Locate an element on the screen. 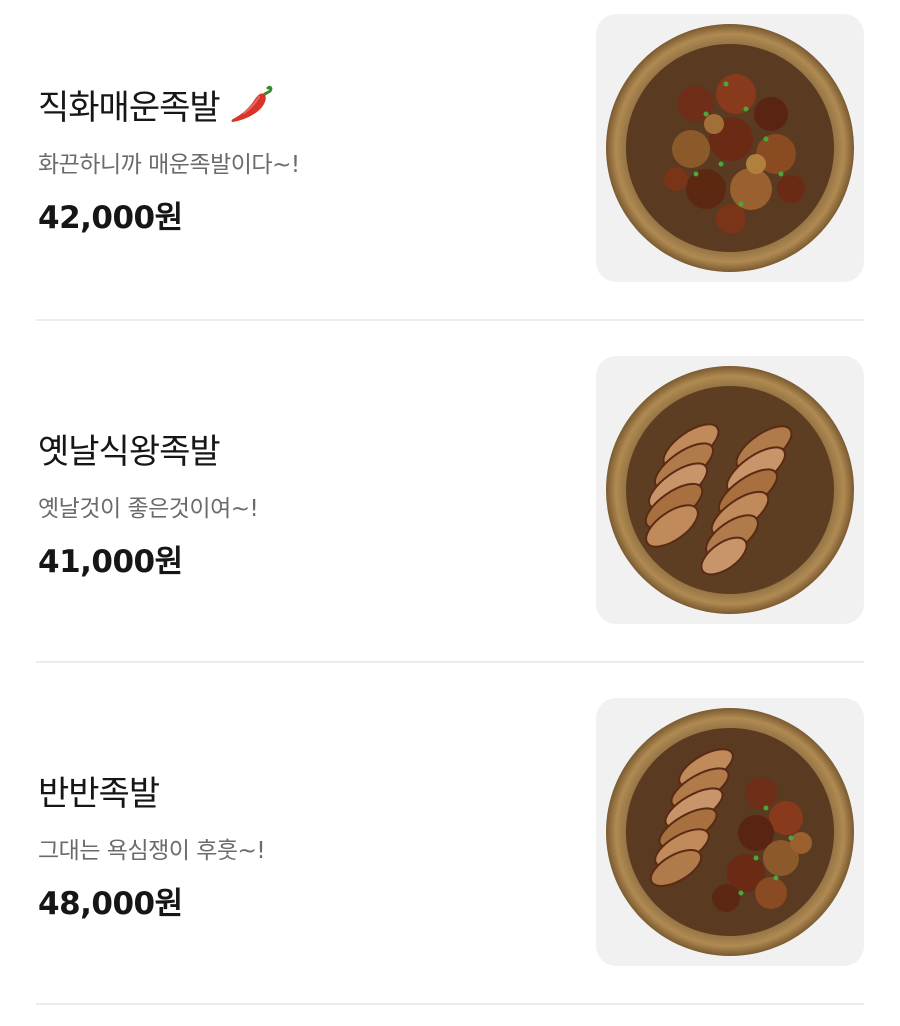  chili-pepper-icon is located at coordinates (251, 105).